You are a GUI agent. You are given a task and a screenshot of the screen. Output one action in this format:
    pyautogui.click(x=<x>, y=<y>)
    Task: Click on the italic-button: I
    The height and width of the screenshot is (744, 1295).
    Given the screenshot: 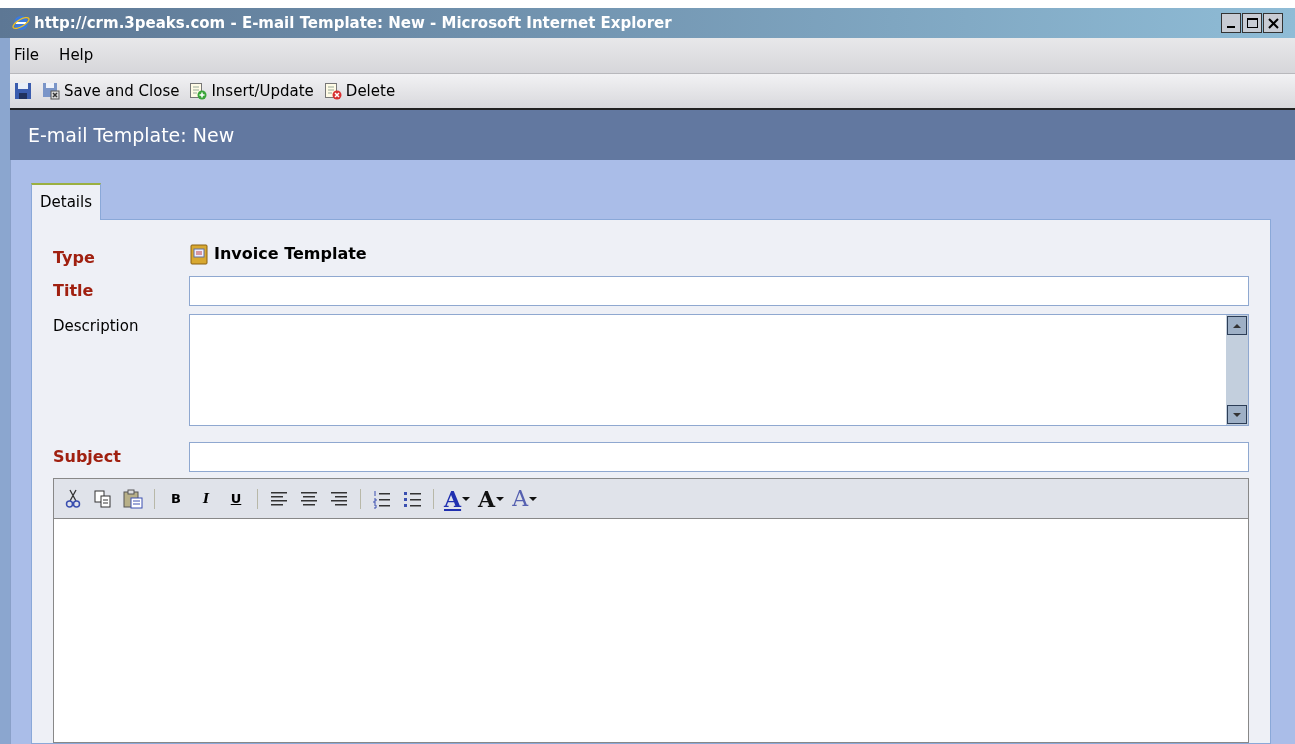 What is the action you would take?
    pyautogui.click(x=206, y=498)
    